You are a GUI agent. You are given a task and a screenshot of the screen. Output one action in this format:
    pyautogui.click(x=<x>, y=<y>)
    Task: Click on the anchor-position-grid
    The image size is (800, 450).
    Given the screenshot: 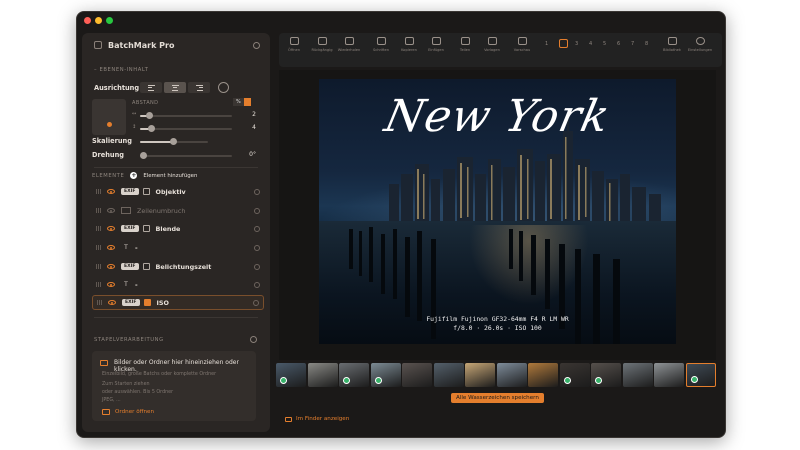 What is the action you would take?
    pyautogui.click(x=109, y=117)
    